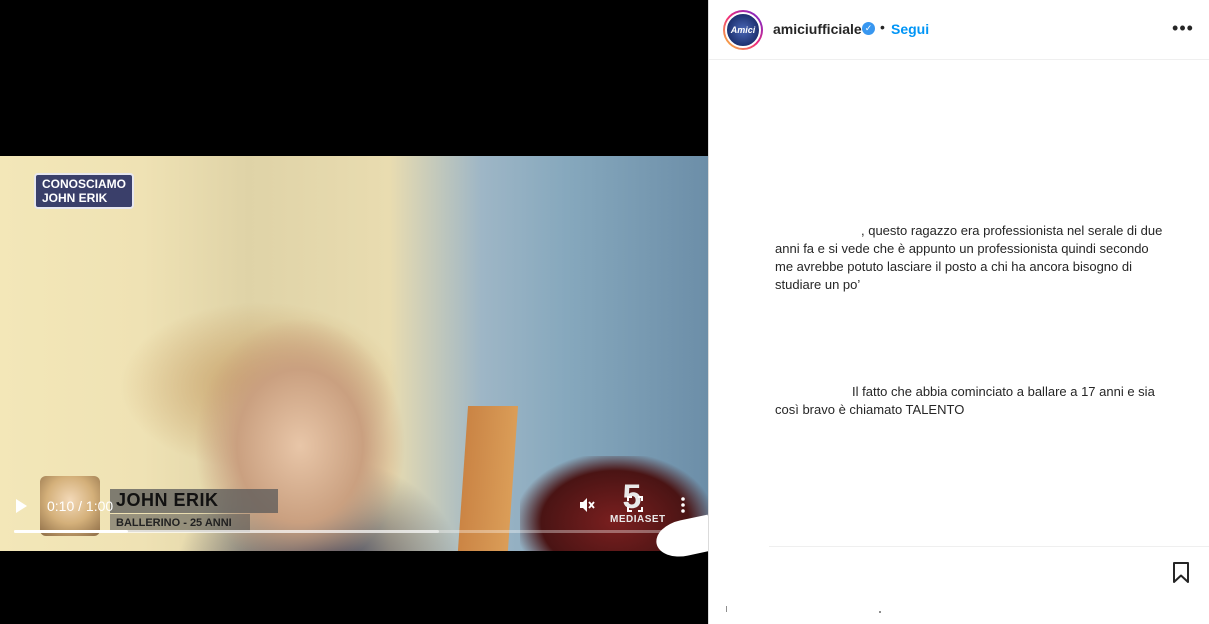 This screenshot has width=1209, height=624. Describe the element at coordinates (84, 184) in the screenshot. I see `intro-tag-line1: CONOSCIAMO` at that location.